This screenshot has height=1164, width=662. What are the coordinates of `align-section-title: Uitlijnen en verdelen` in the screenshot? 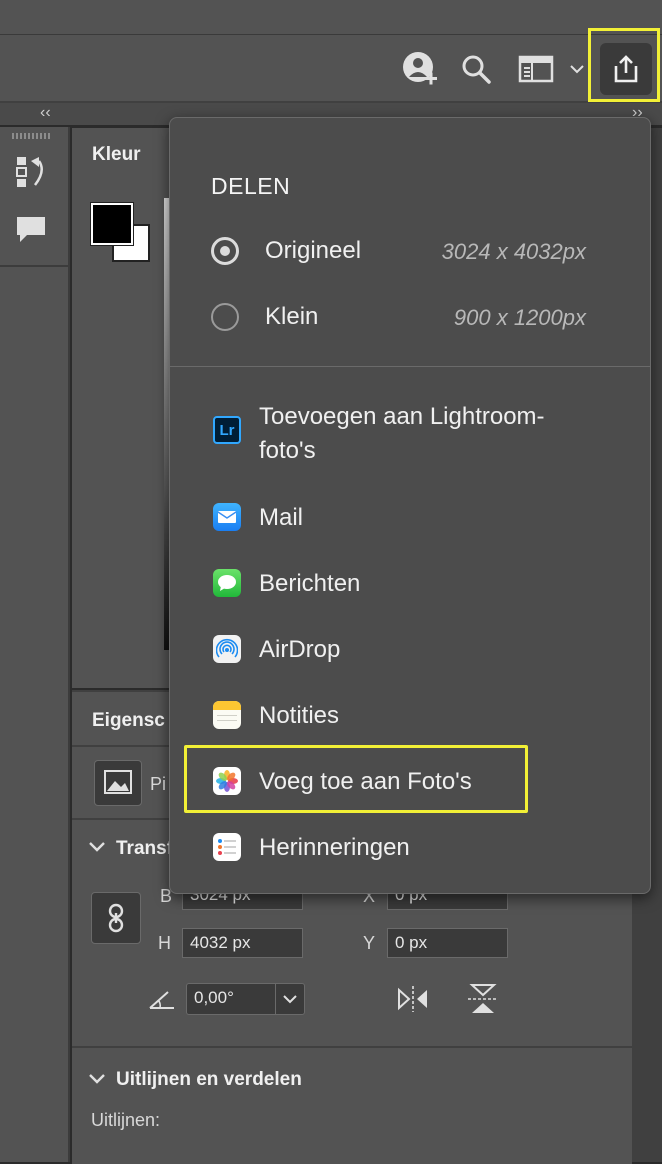 It's located at (209, 1080).